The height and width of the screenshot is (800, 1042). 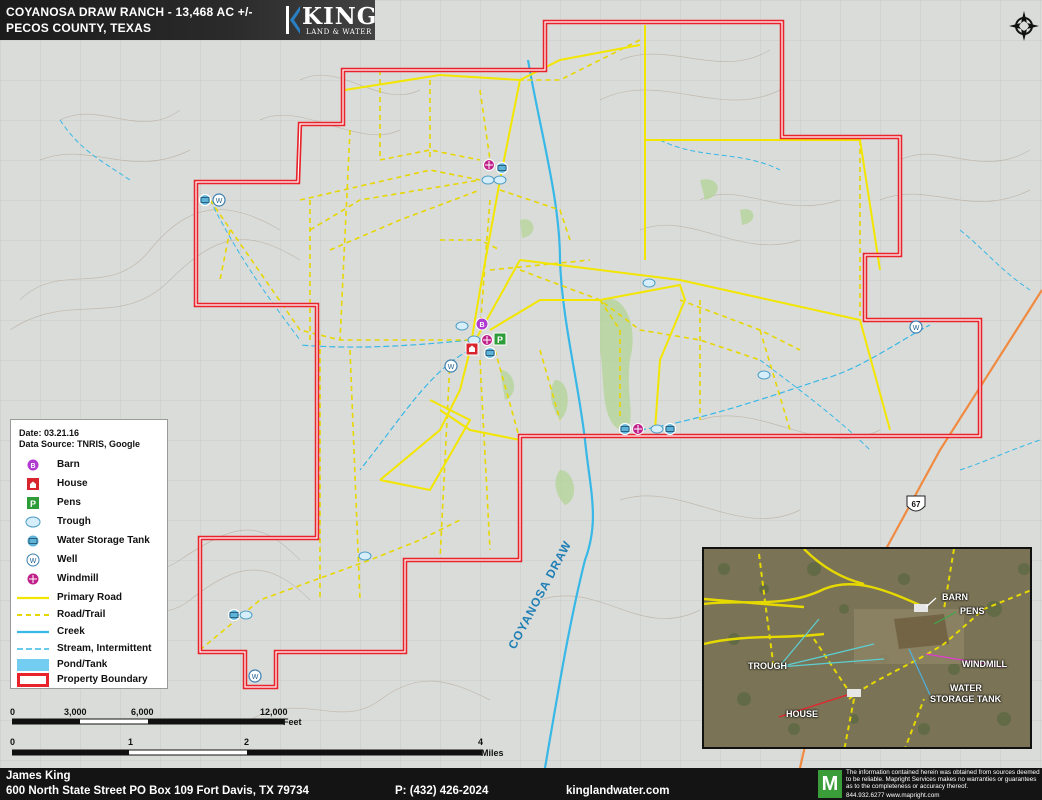 What do you see at coordinates (80, 444) in the screenshot?
I see `legend-data-source: Data Source: TNRIS, Google` at bounding box center [80, 444].